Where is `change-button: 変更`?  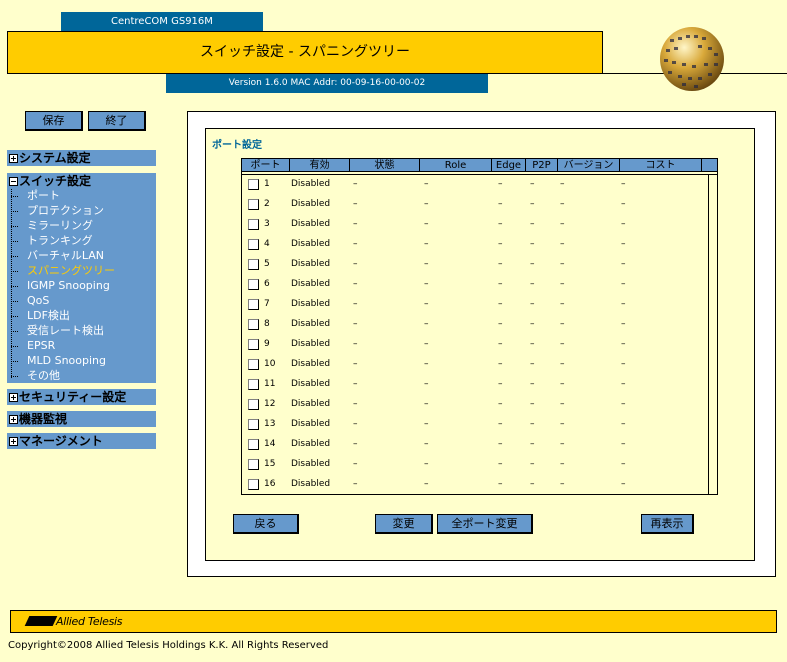 change-button: 変更 is located at coordinates (404, 524).